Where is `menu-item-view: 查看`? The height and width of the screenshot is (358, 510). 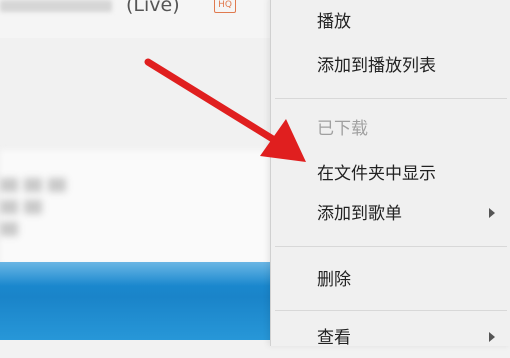
menu-item-view: 查看 is located at coordinates (390, 338).